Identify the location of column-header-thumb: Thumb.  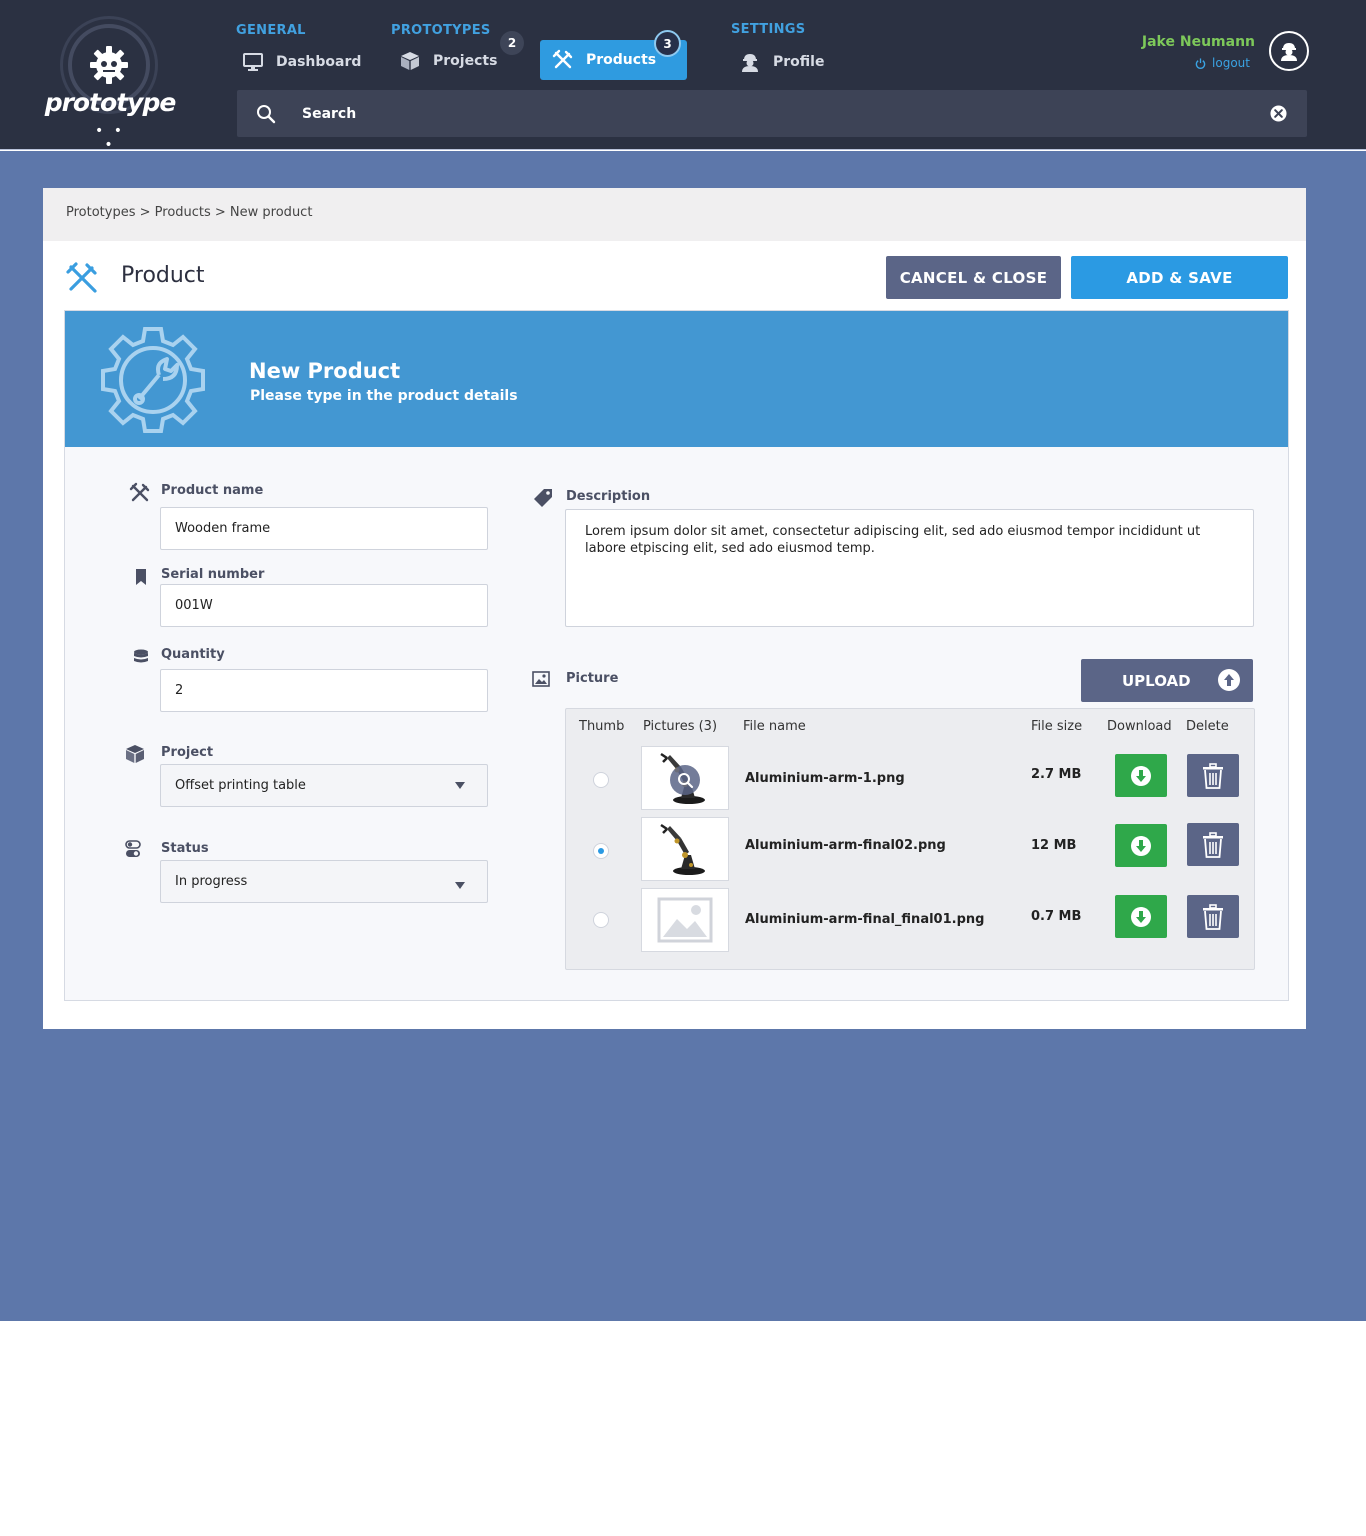
(602, 726).